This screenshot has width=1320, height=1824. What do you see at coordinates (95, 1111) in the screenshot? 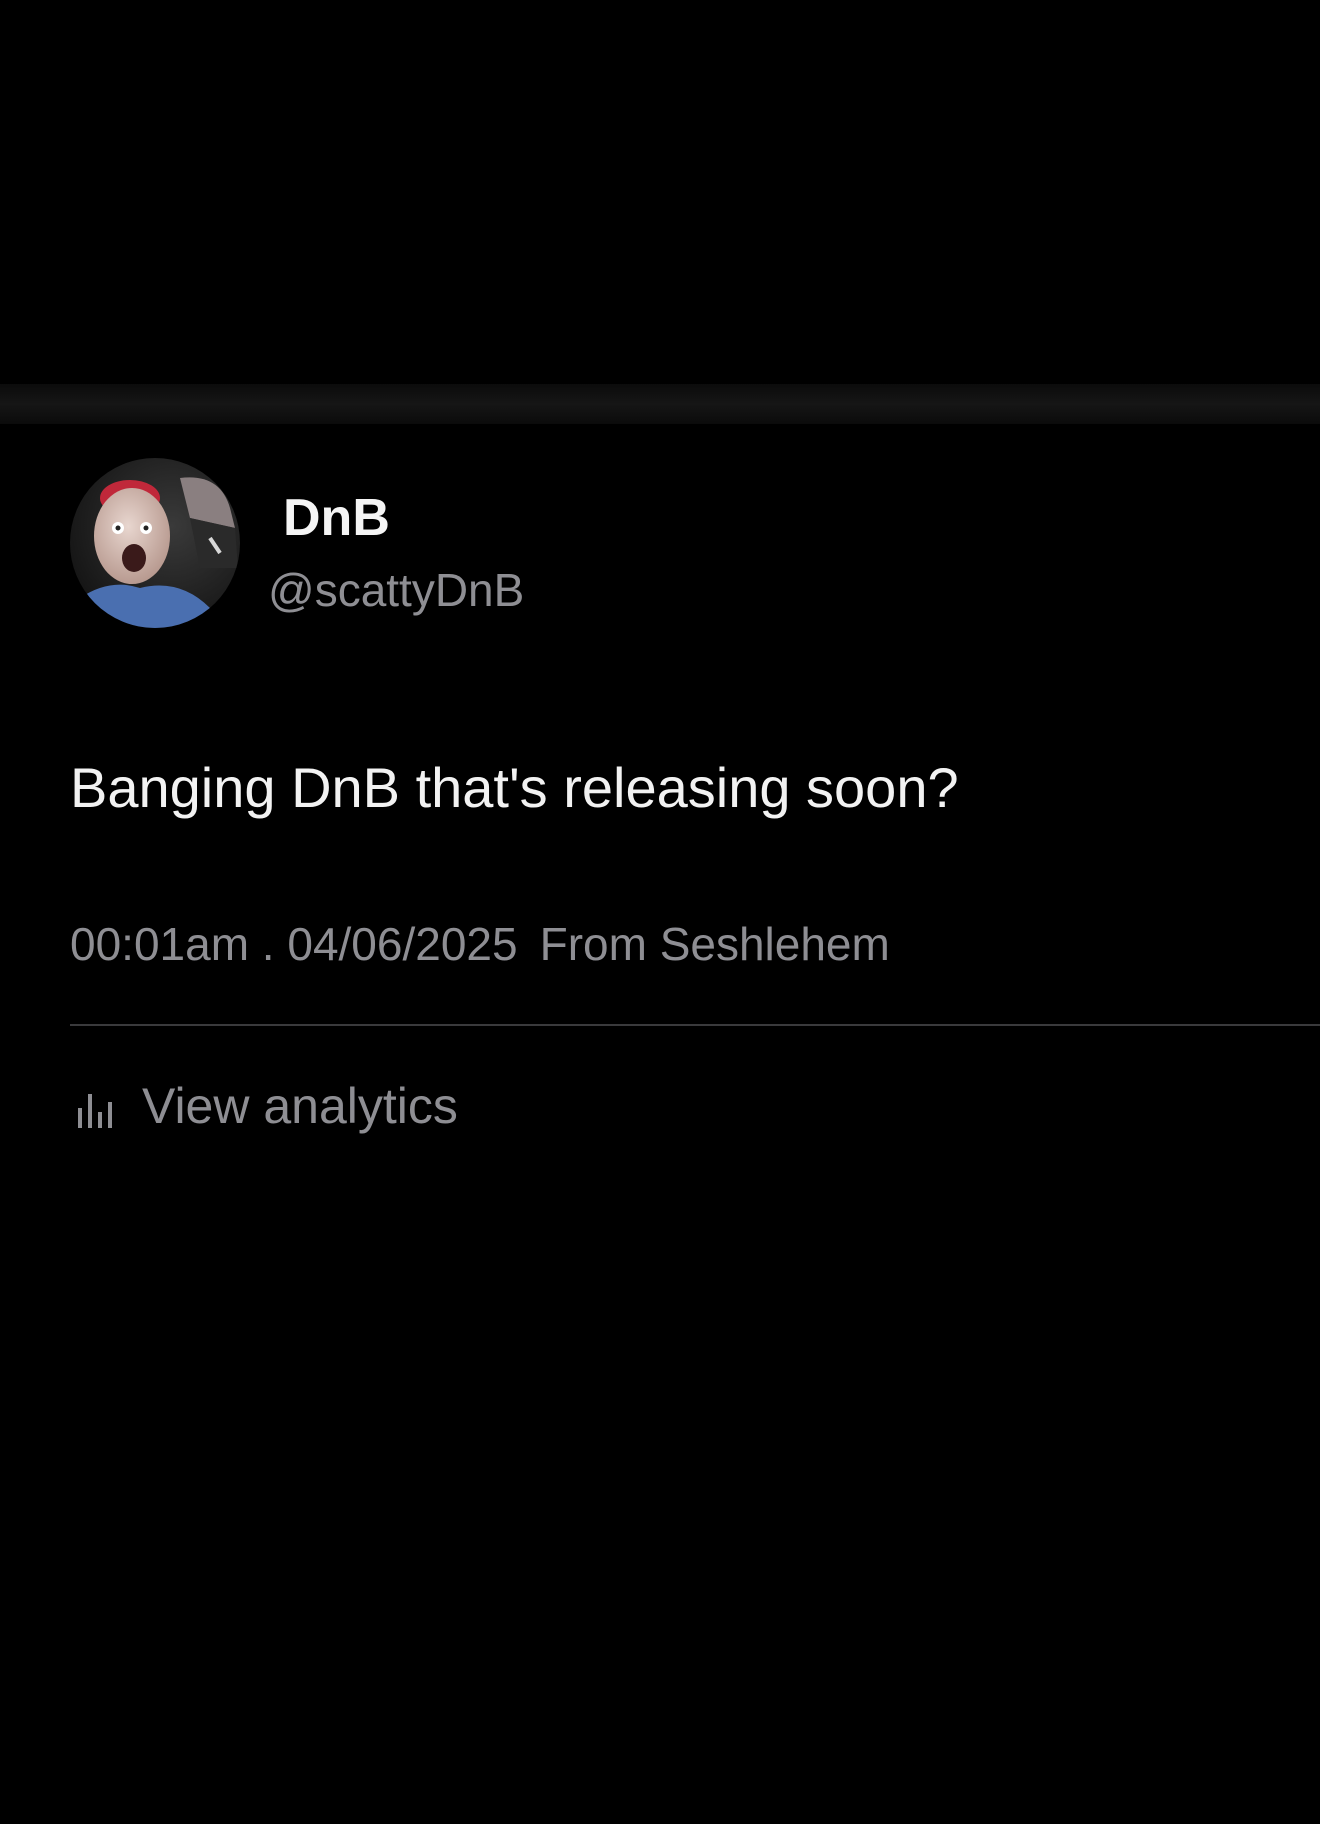
I see `bar-chart-icon` at bounding box center [95, 1111].